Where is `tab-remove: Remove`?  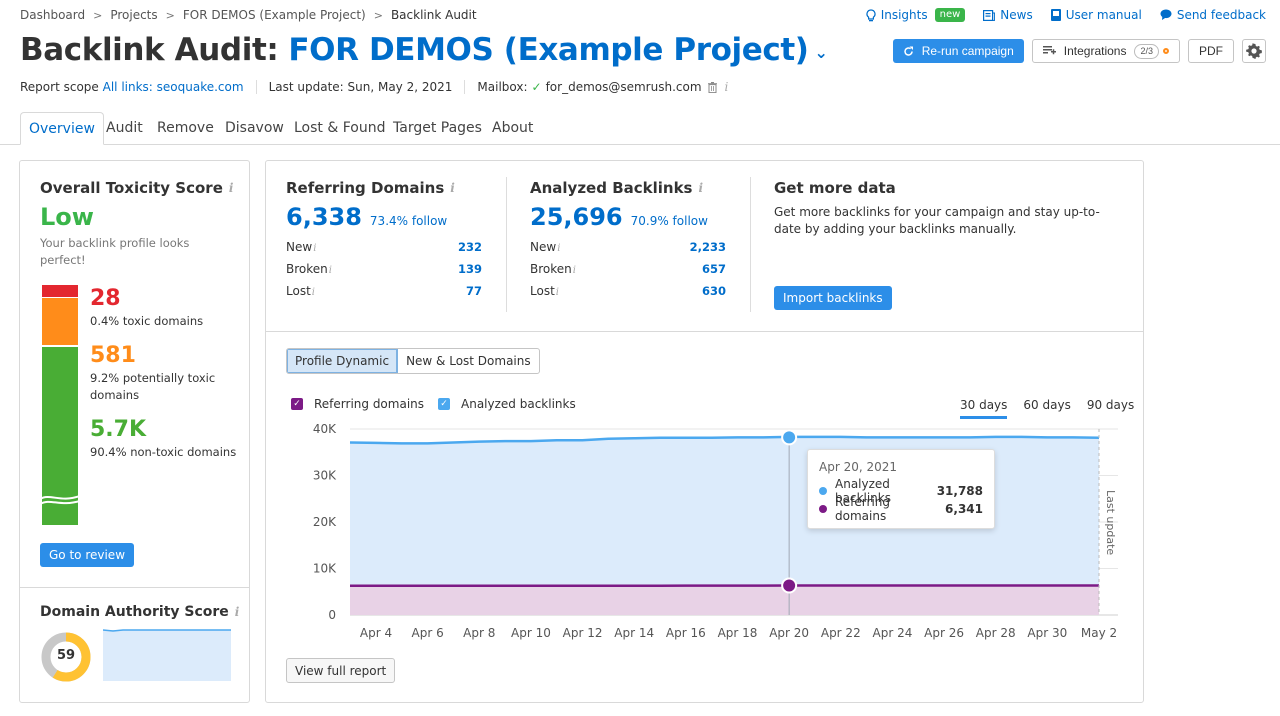
tab-remove: Remove is located at coordinates (185, 128).